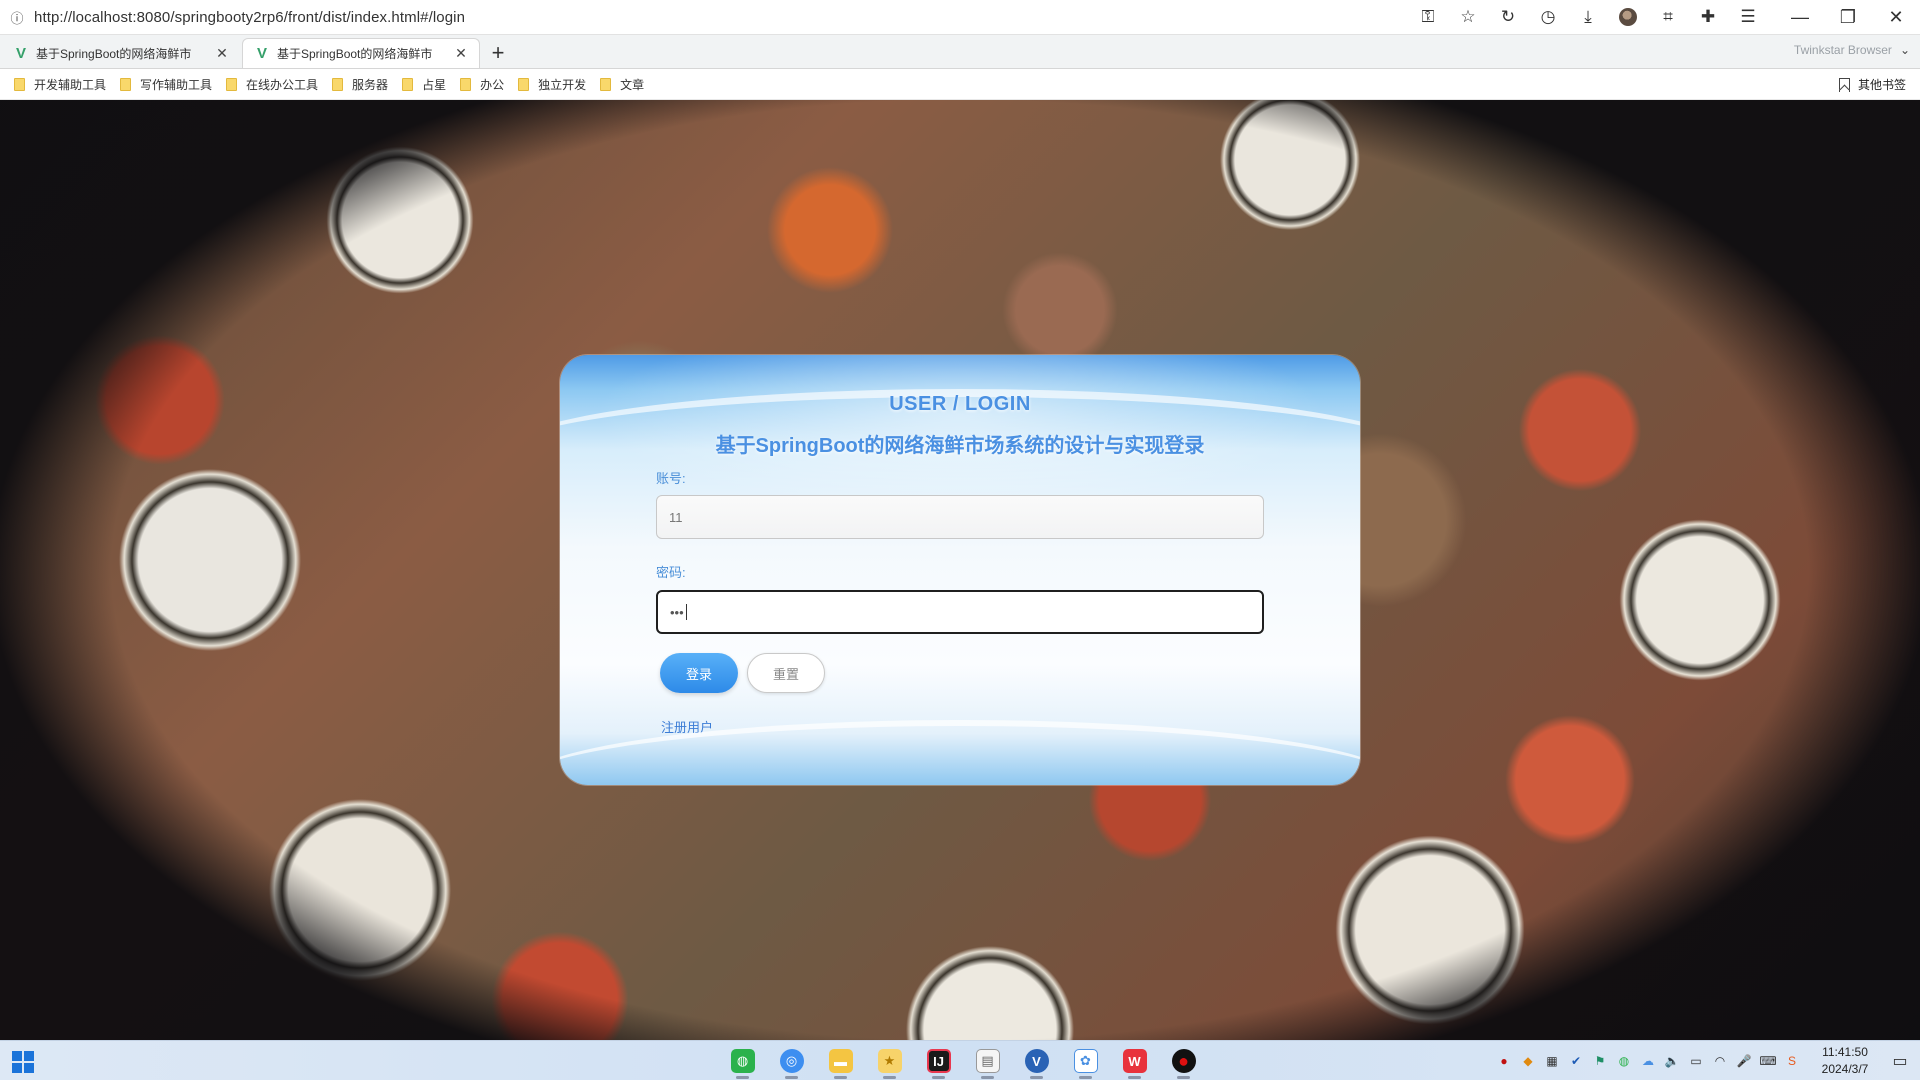 The image size is (1920, 1080). I want to click on file-explorer-icon: ▬, so click(840, 1060).